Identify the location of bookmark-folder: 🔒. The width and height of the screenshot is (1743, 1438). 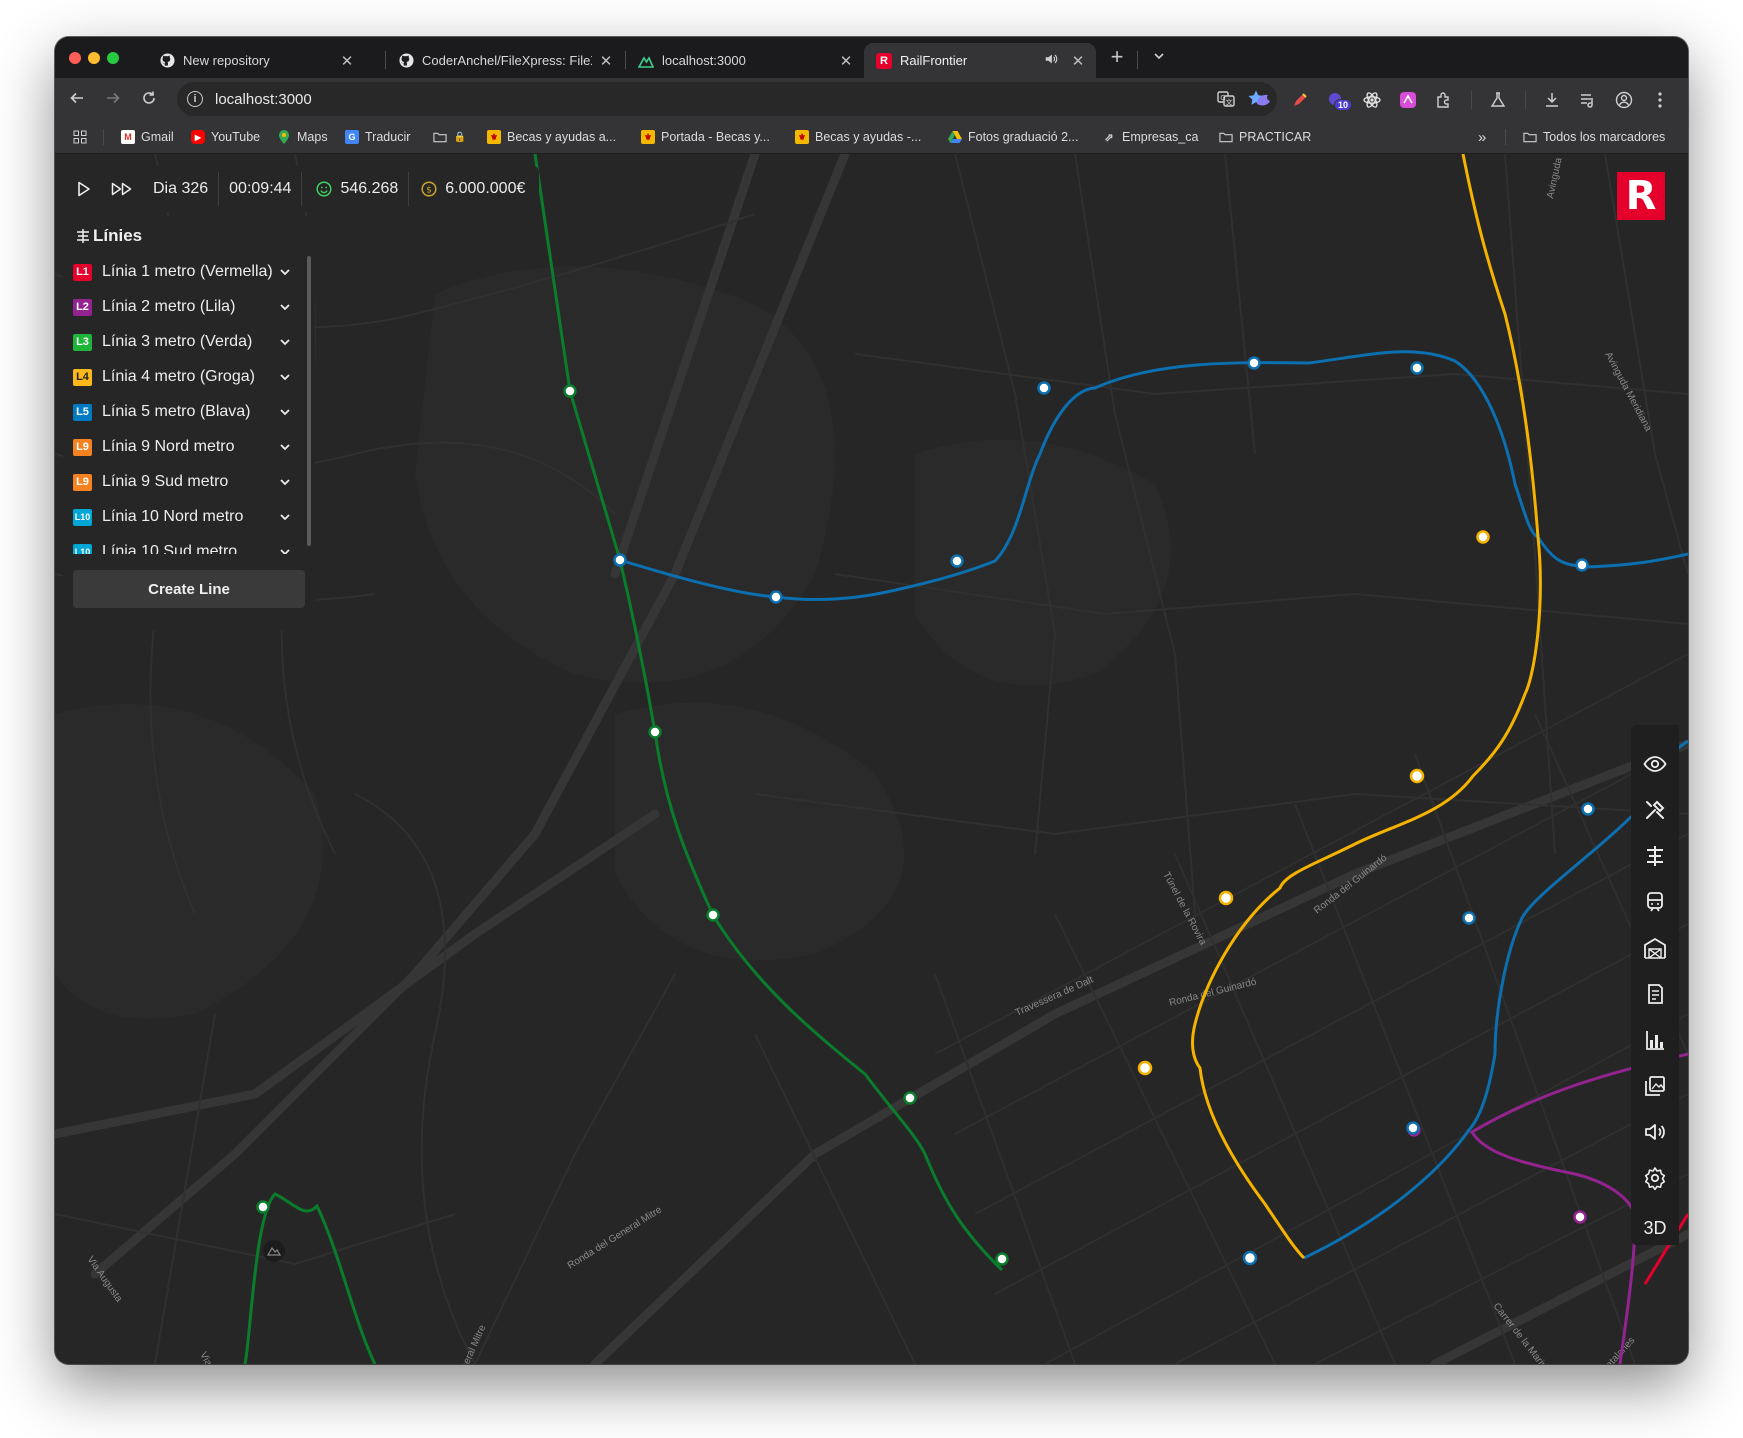
(453, 137).